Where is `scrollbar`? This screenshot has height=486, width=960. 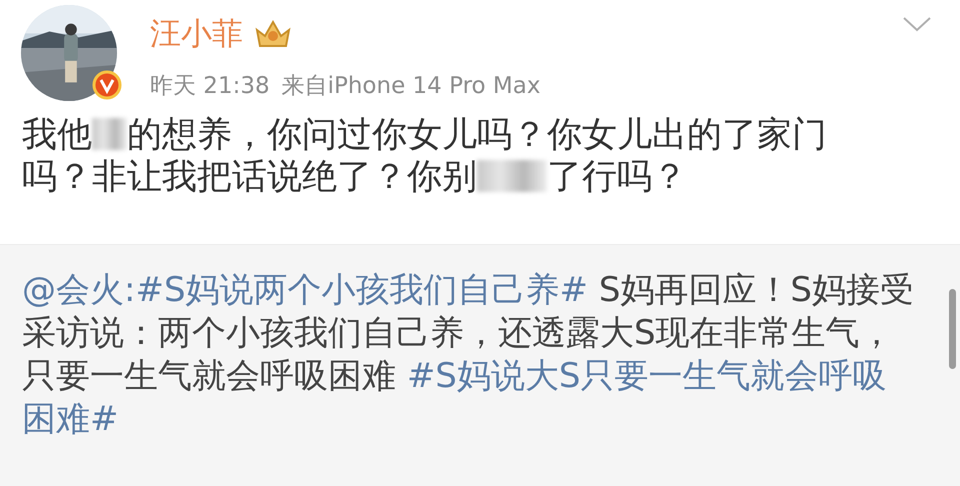 scrollbar is located at coordinates (952, 329).